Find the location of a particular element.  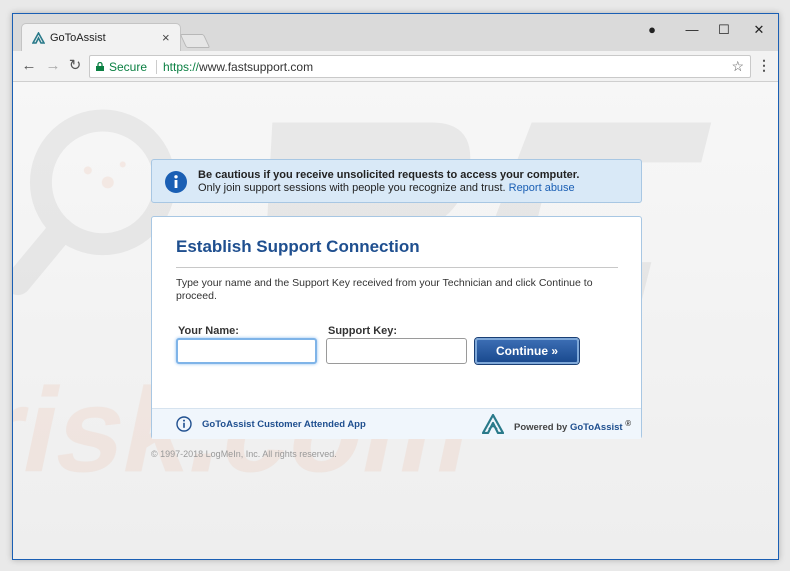

support-key-input is located at coordinates (396, 351).